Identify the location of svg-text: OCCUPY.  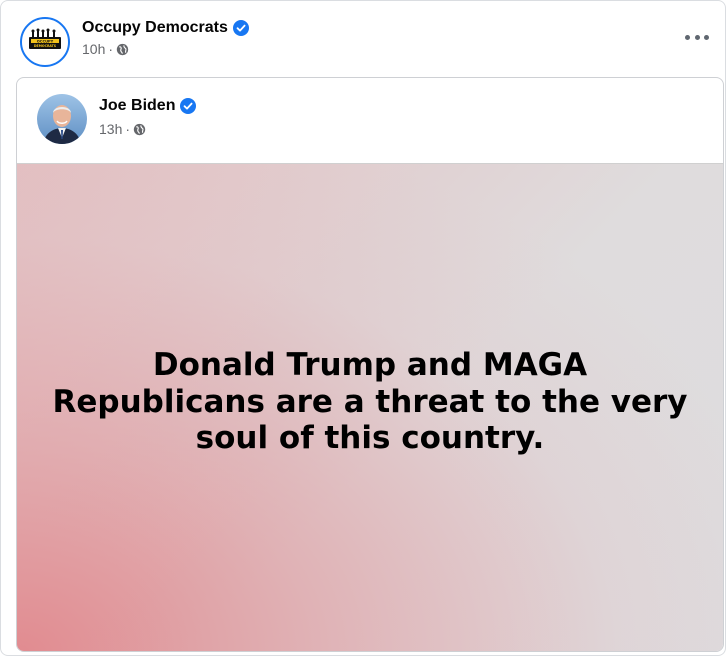
(45, 42).